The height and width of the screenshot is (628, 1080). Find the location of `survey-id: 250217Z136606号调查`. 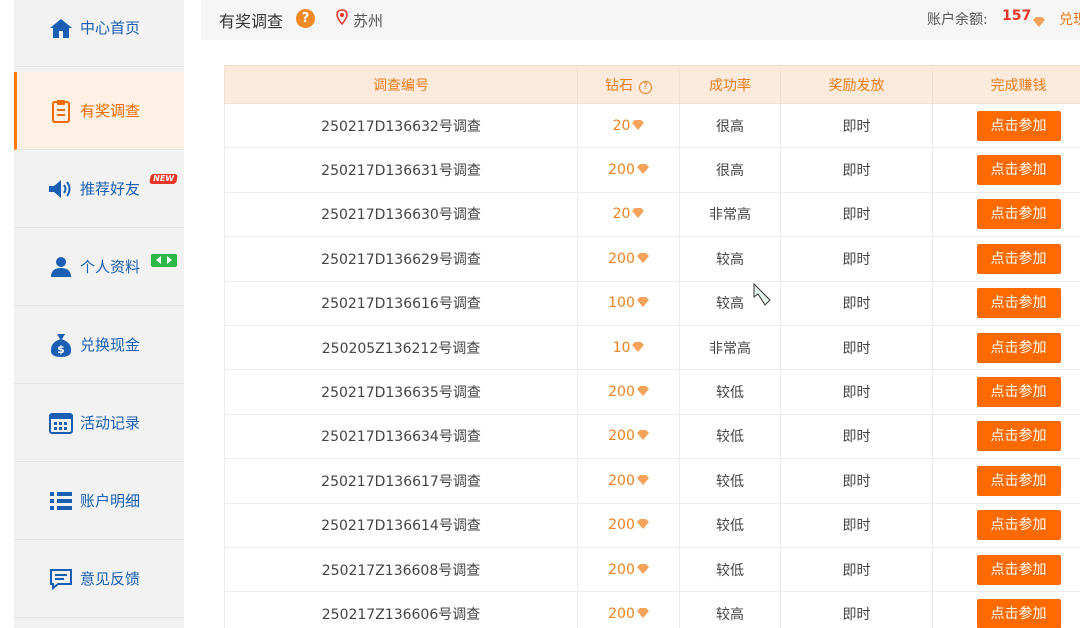

survey-id: 250217Z136606号调查 is located at coordinates (401, 609).